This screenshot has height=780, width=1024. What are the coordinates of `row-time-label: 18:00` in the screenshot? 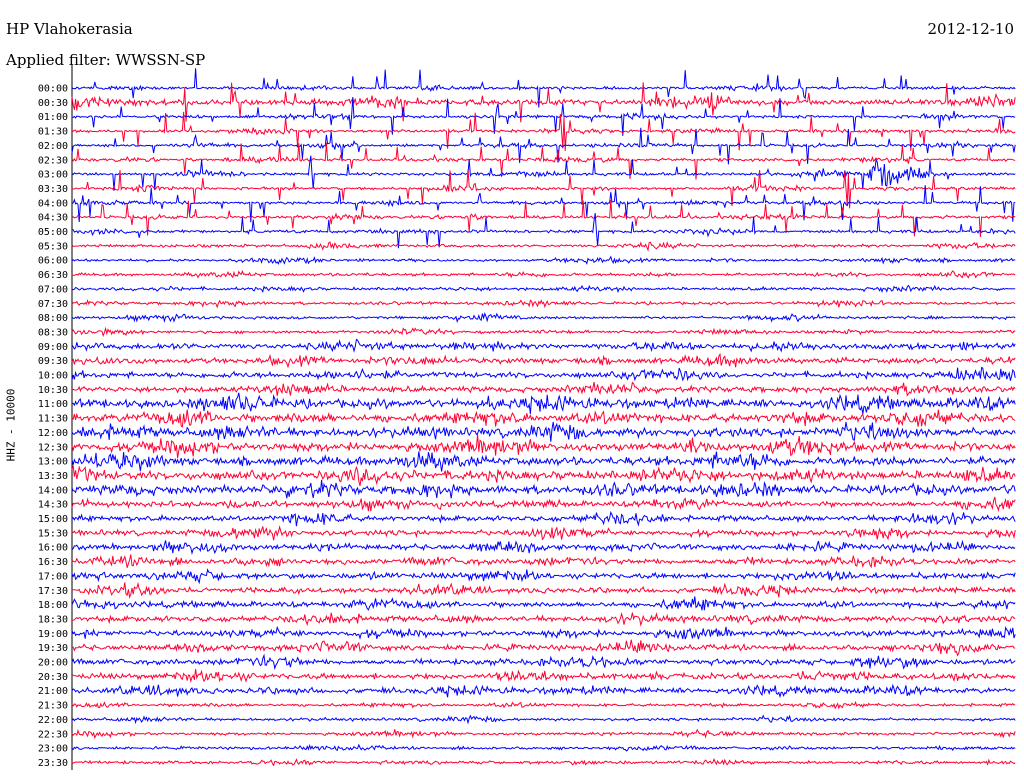 It's located at (53, 605).